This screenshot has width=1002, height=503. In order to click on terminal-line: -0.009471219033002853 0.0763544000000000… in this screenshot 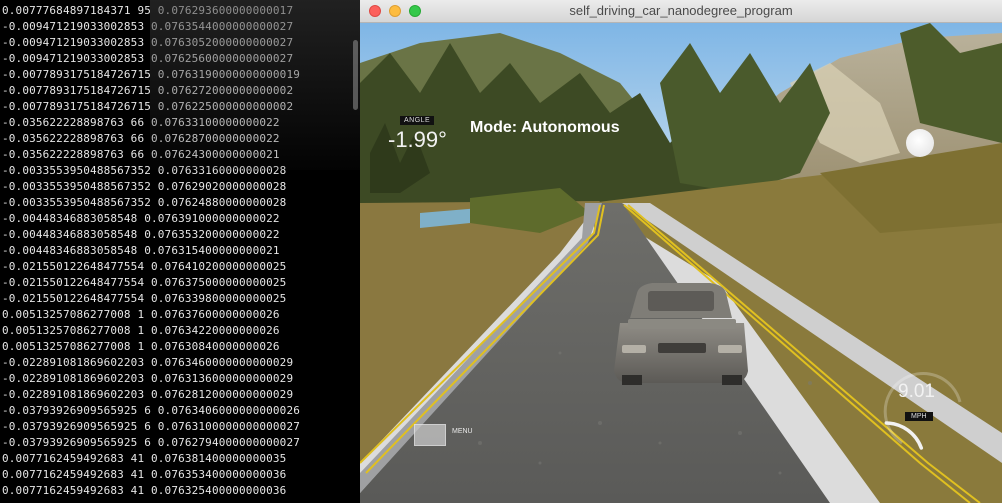, I will do `click(148, 26)`.